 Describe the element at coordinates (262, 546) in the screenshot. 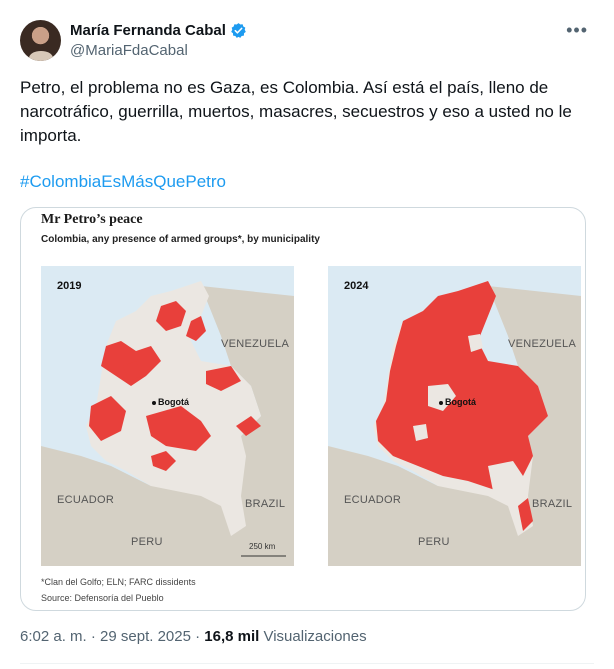

I see `scale-label: 250 km` at that location.